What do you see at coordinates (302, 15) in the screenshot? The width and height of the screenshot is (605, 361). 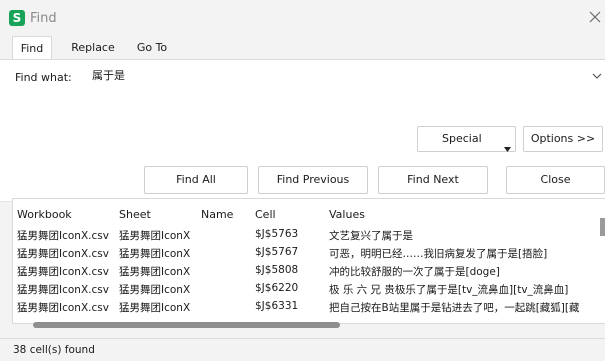 I see `title-bar` at bounding box center [302, 15].